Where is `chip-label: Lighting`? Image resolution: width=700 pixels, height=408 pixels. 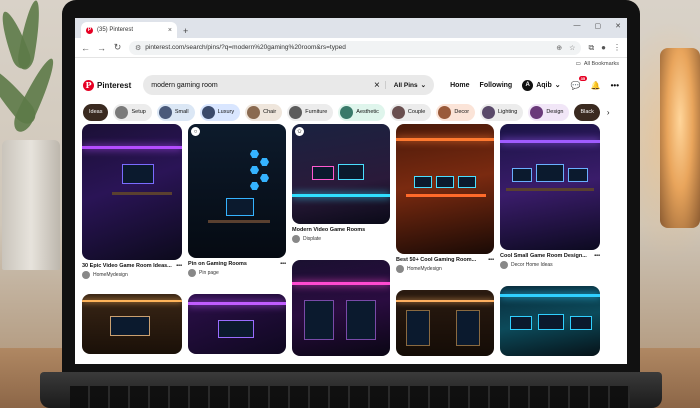
chip-label: Lighting is located at coordinates (508, 112).